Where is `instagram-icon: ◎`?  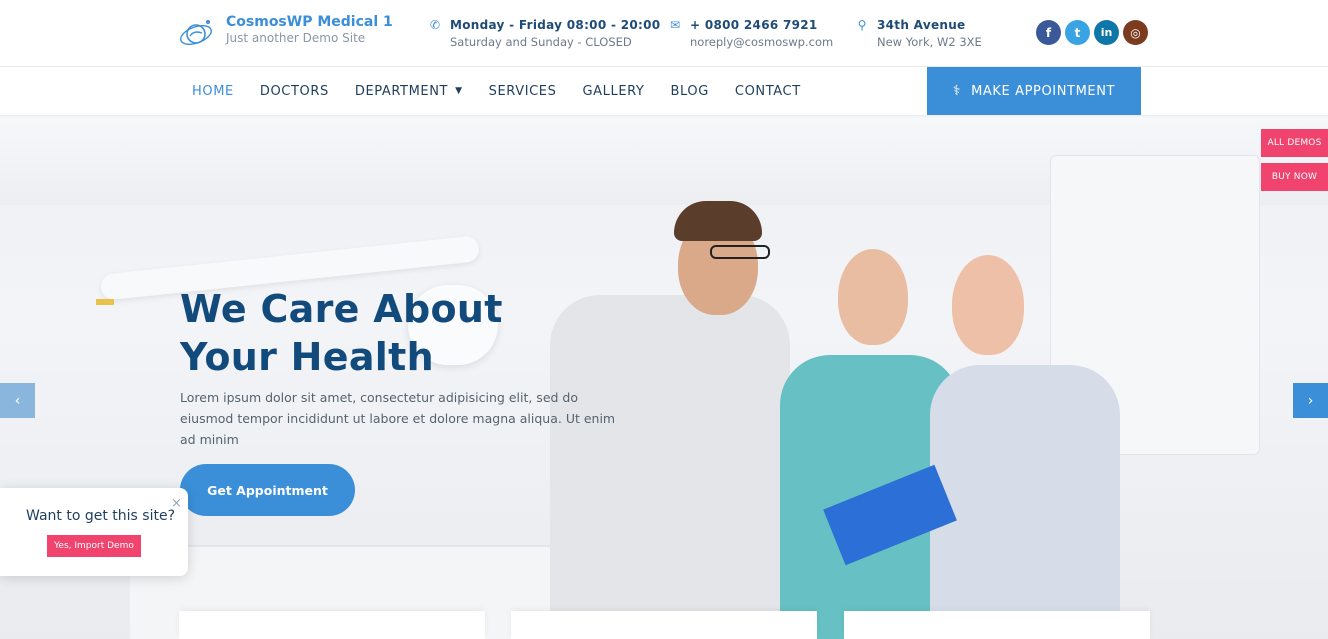 instagram-icon: ◎ is located at coordinates (1135, 32).